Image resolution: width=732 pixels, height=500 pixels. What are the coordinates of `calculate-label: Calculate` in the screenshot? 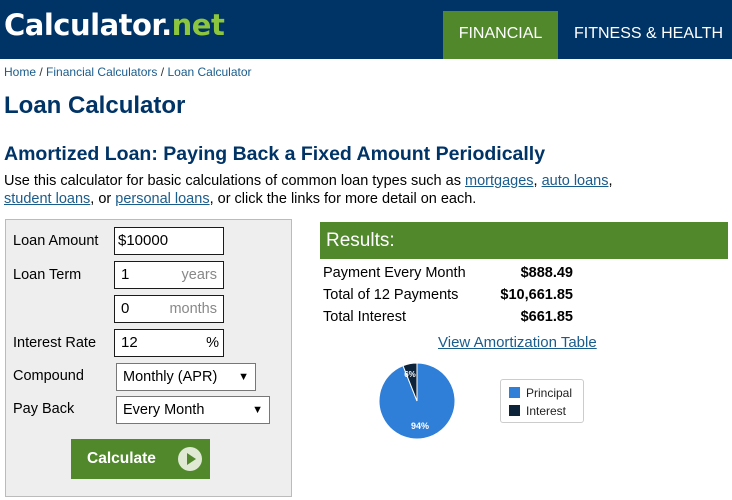 It's located at (121, 458).